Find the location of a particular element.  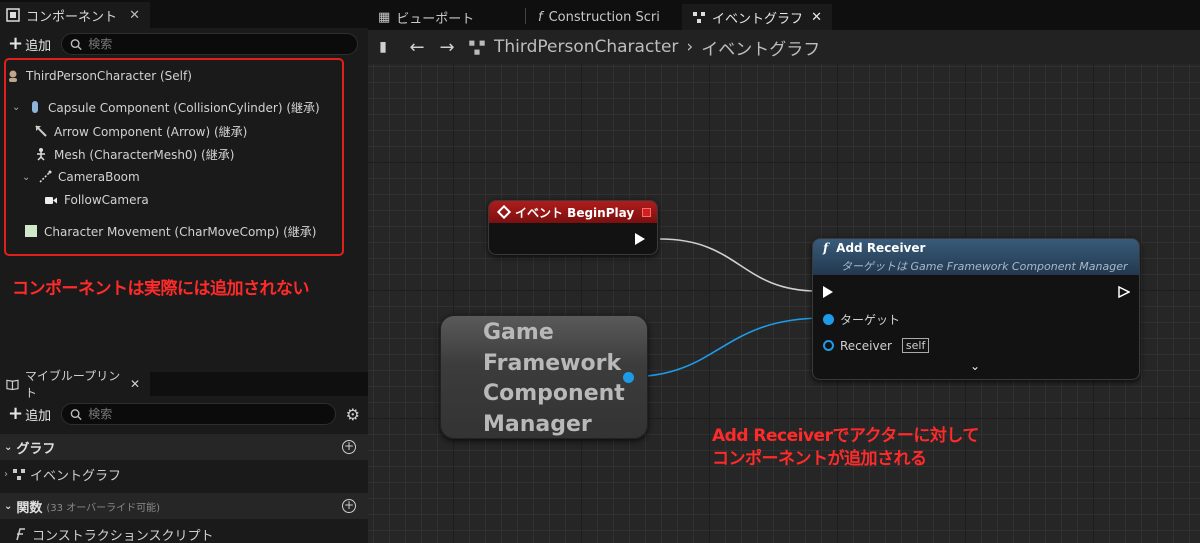

function-item-label: コンストラクションスクリプト is located at coordinates (123, 535).